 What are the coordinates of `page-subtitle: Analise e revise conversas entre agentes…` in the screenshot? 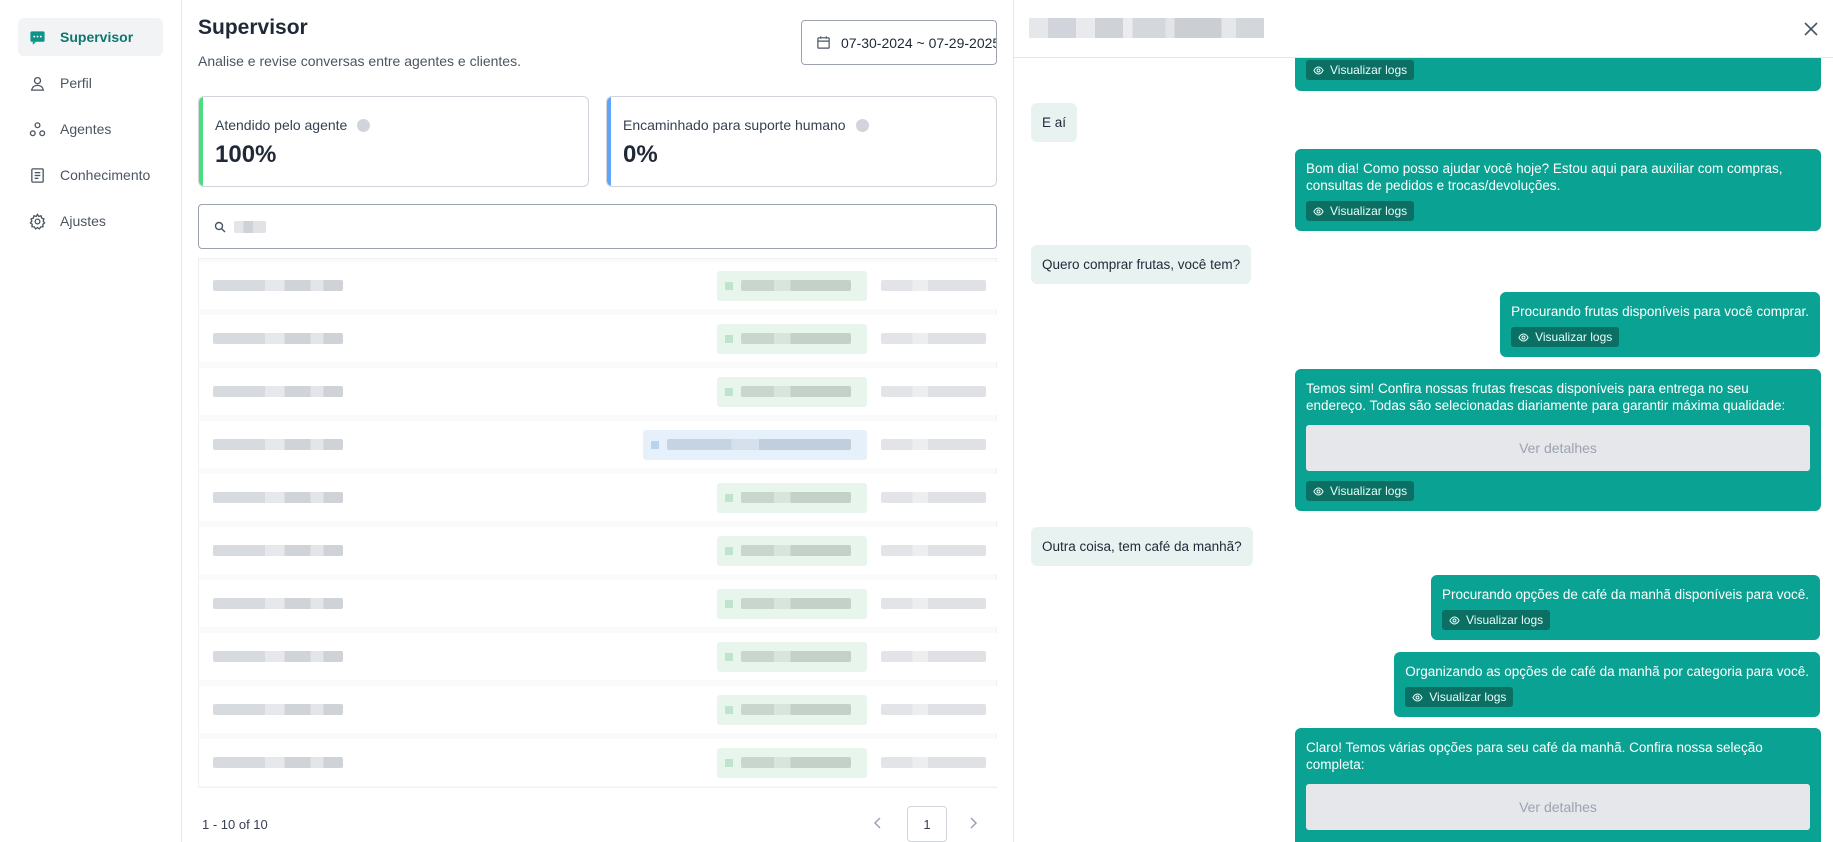 It's located at (359, 61).